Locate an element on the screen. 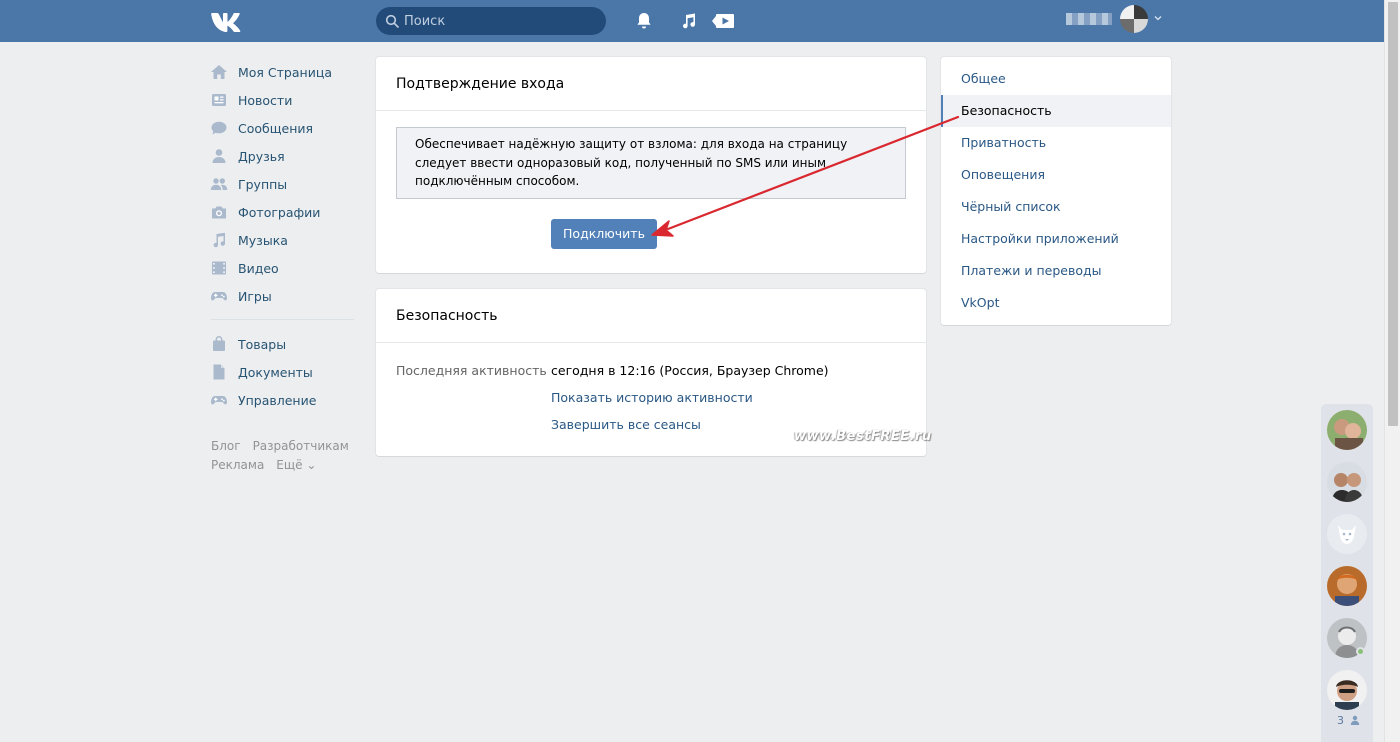 The width and height of the screenshot is (1400, 742). nav-item-groups: Группы is located at coordinates (285, 184).